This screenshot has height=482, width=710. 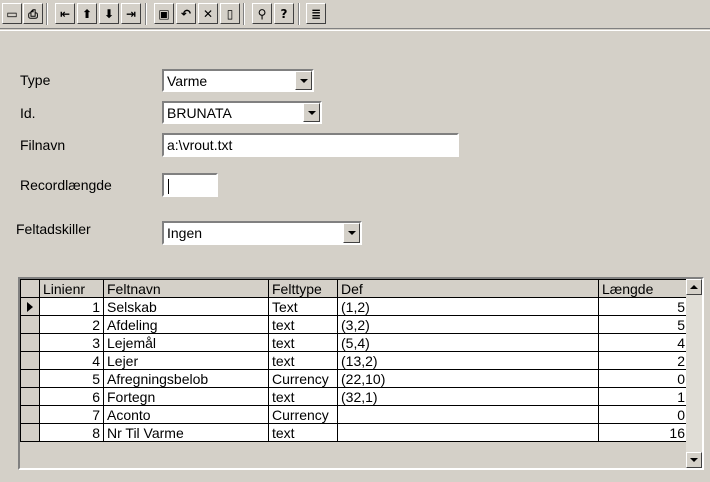 I want to click on cell-feltnavn: Aconto, so click(x=186, y=414).